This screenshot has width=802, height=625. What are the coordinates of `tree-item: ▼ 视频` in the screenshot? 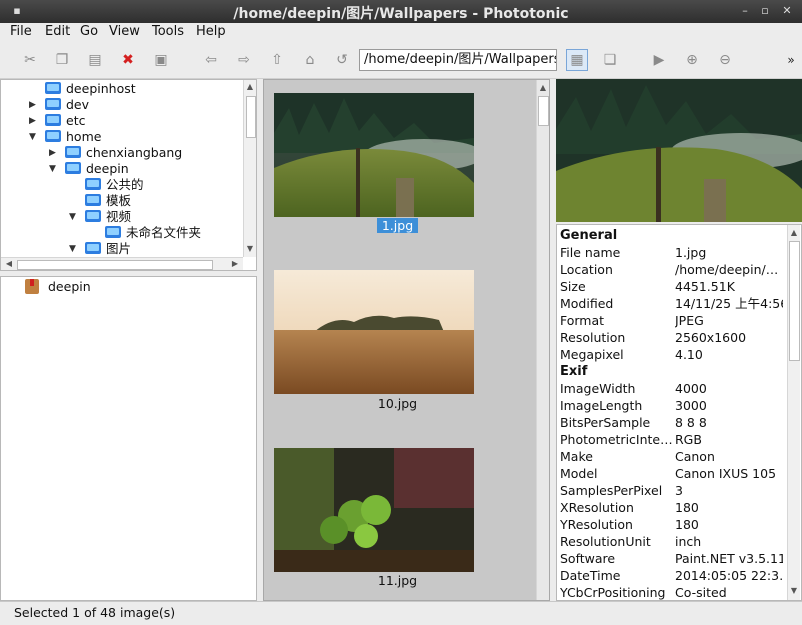 It's located at (100, 217).